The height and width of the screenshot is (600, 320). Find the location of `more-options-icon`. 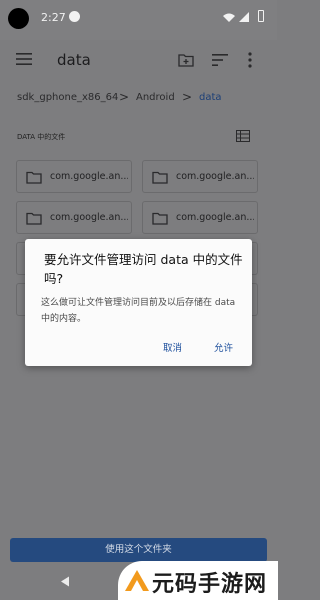

more-options-icon is located at coordinates (250, 60).